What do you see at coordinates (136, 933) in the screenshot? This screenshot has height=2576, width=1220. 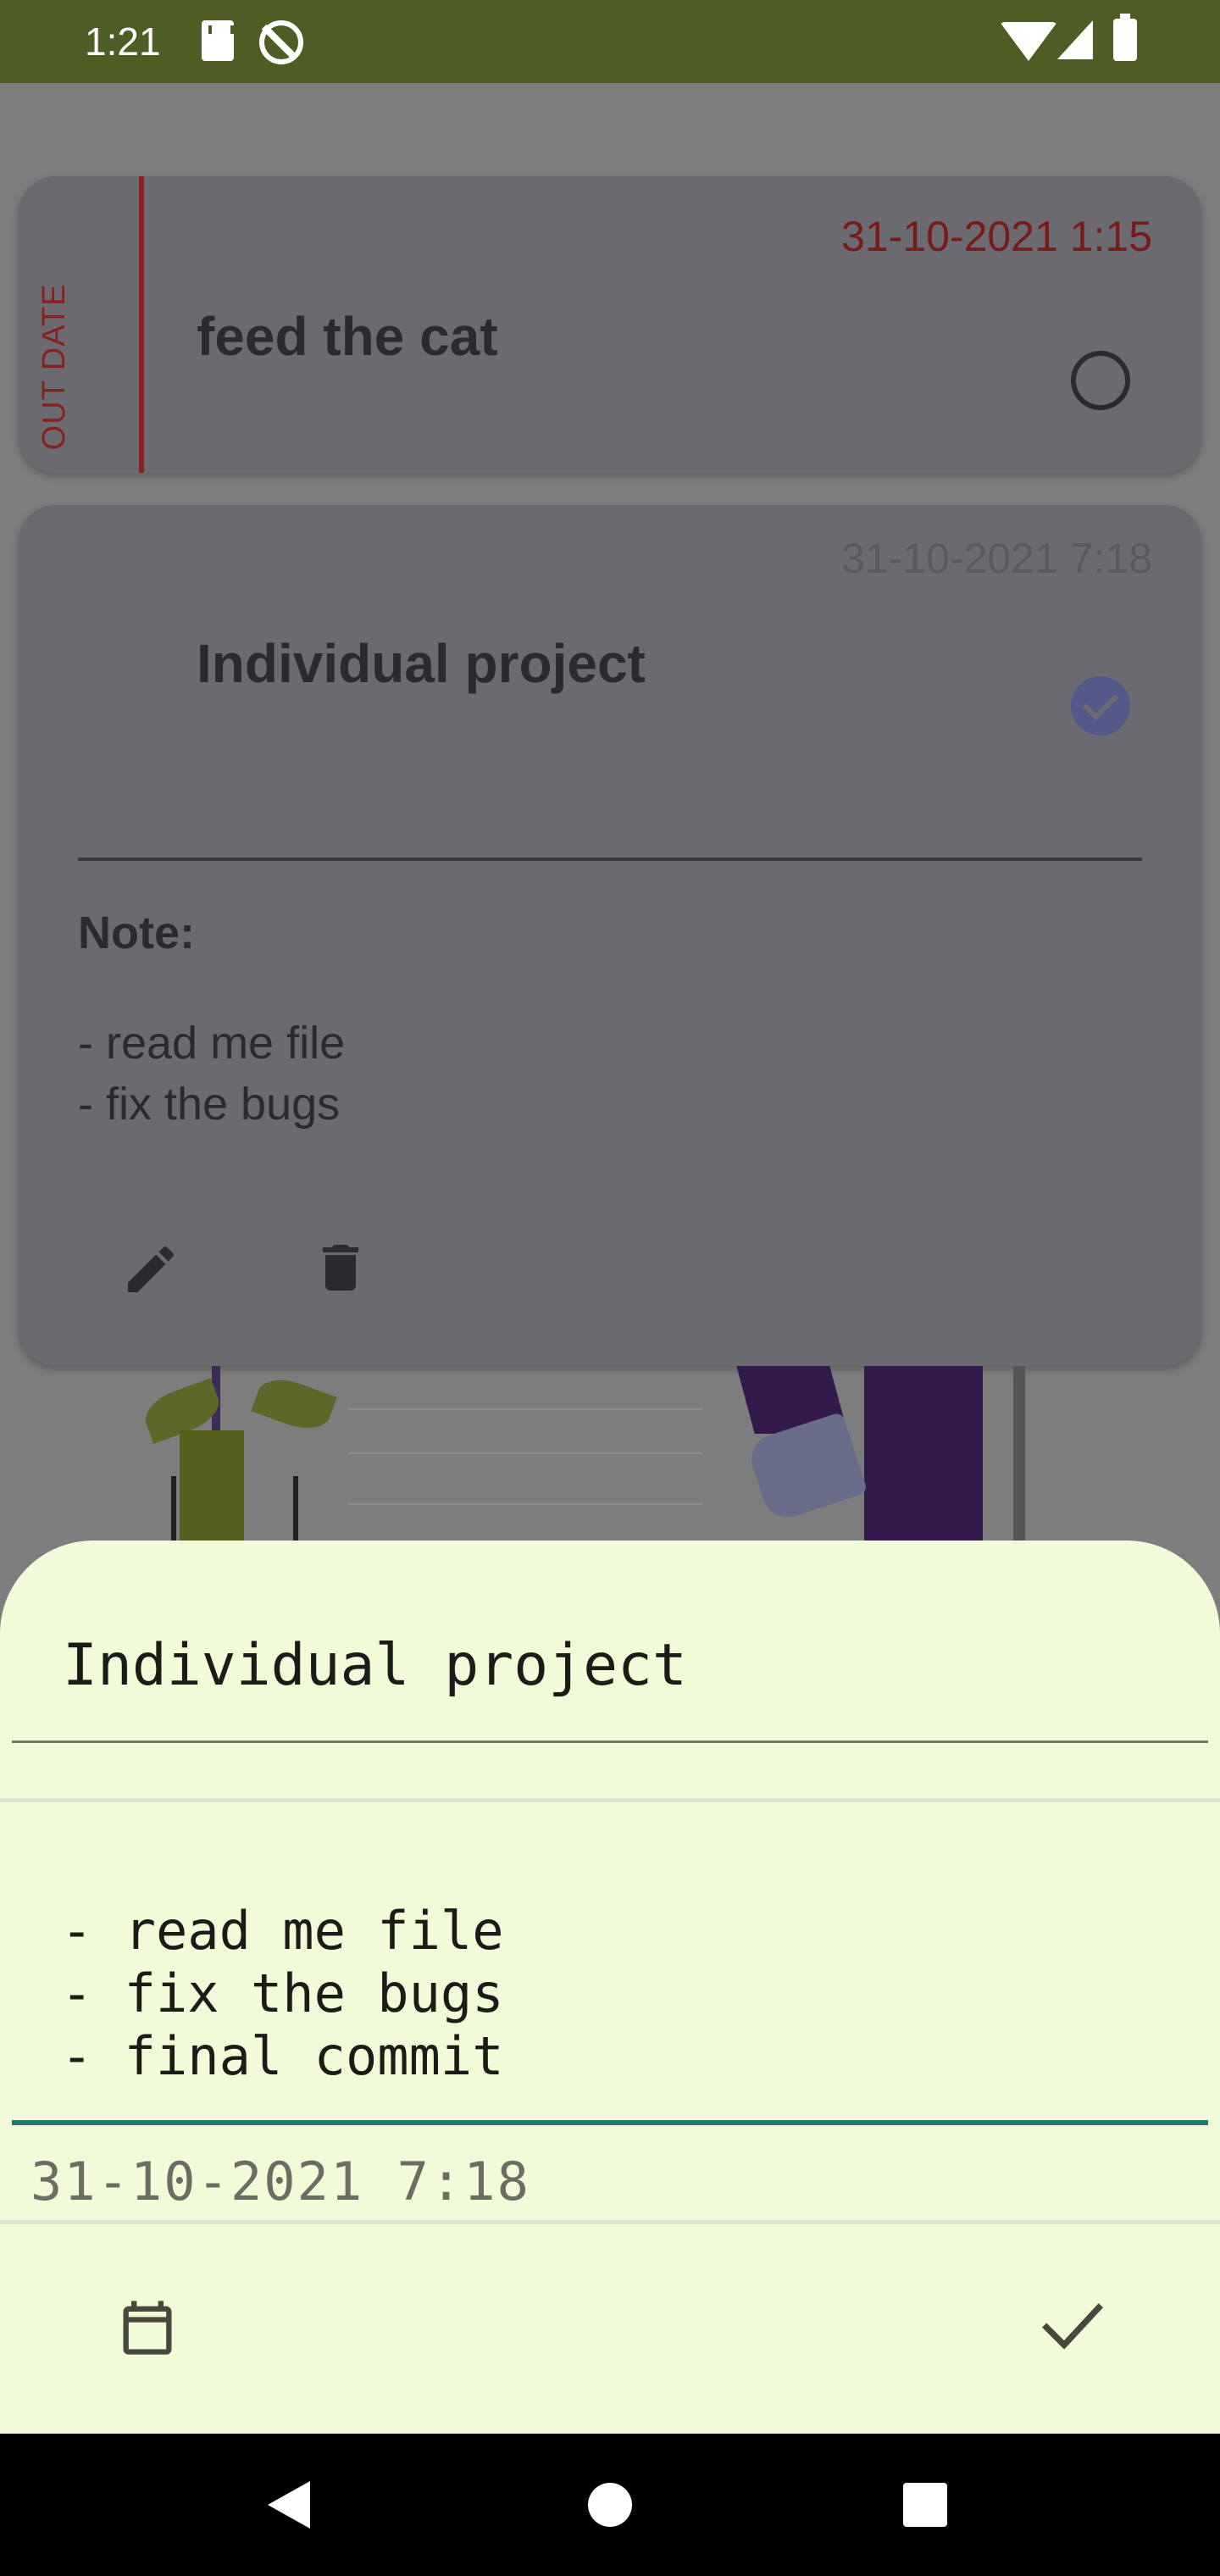 I see `note-label: Note:` at bounding box center [136, 933].